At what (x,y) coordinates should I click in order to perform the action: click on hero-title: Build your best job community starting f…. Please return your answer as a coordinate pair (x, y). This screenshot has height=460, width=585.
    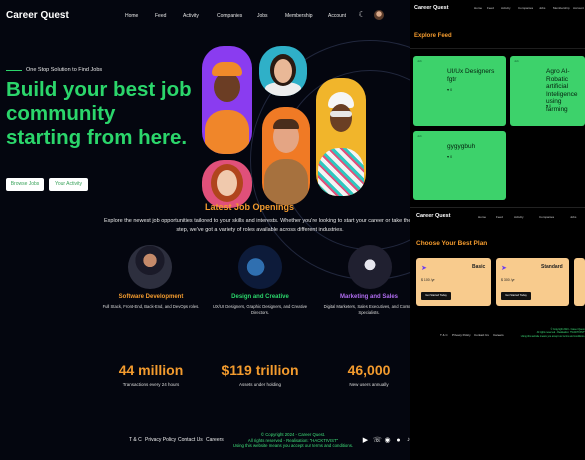
    Looking at the image, I should click on (99, 113).